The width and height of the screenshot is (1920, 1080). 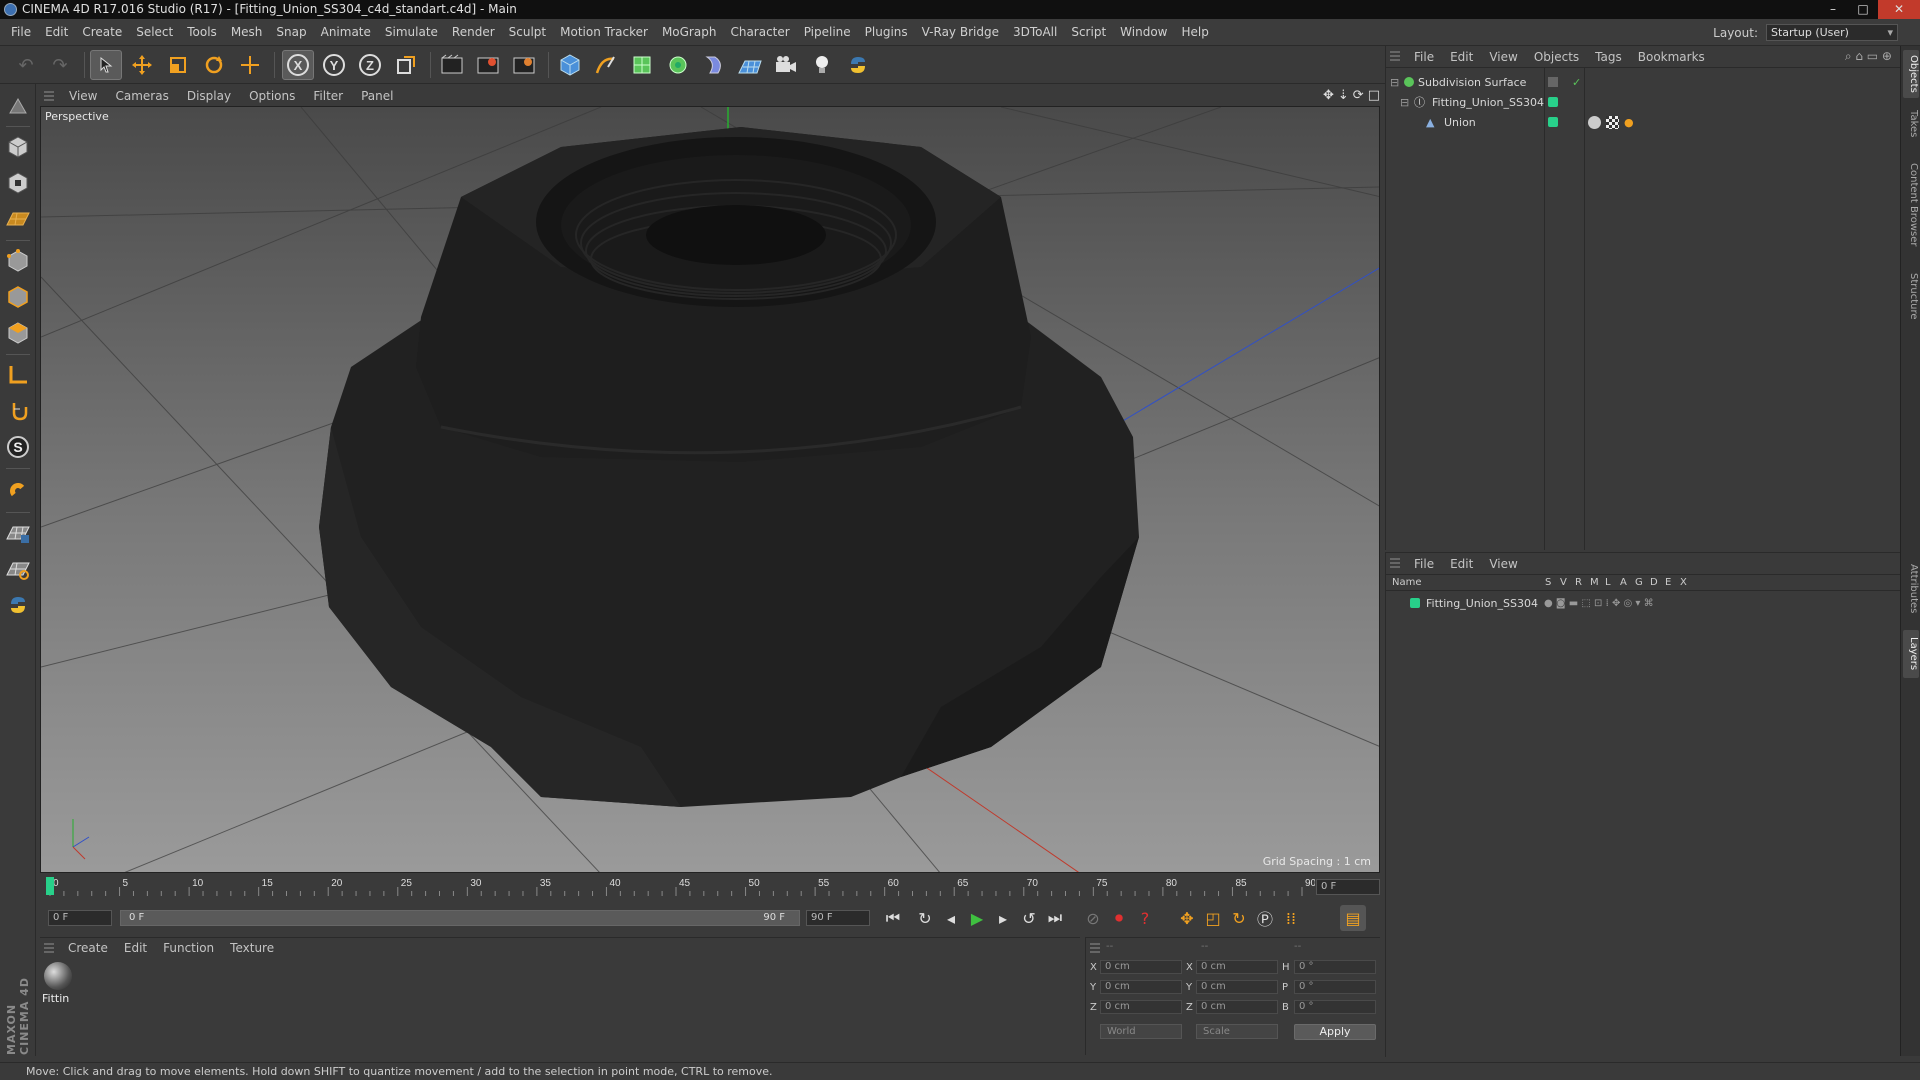 What do you see at coordinates (250, 65) in the screenshot?
I see `add-icon` at bounding box center [250, 65].